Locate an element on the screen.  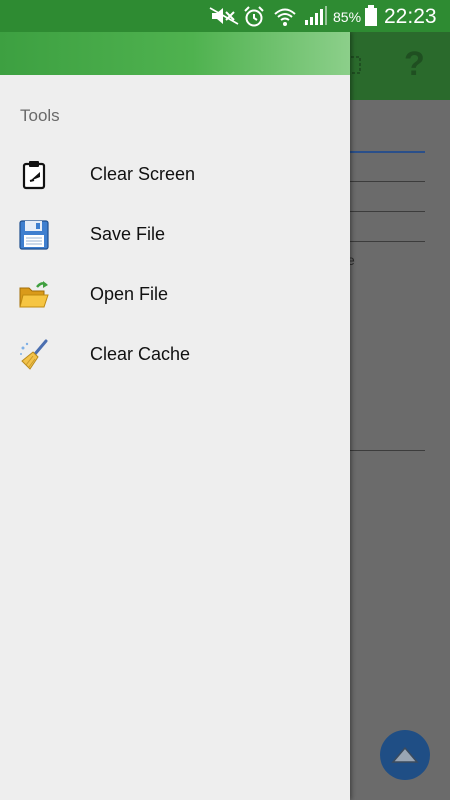
floppy-disk-icon is located at coordinates (34, 235).